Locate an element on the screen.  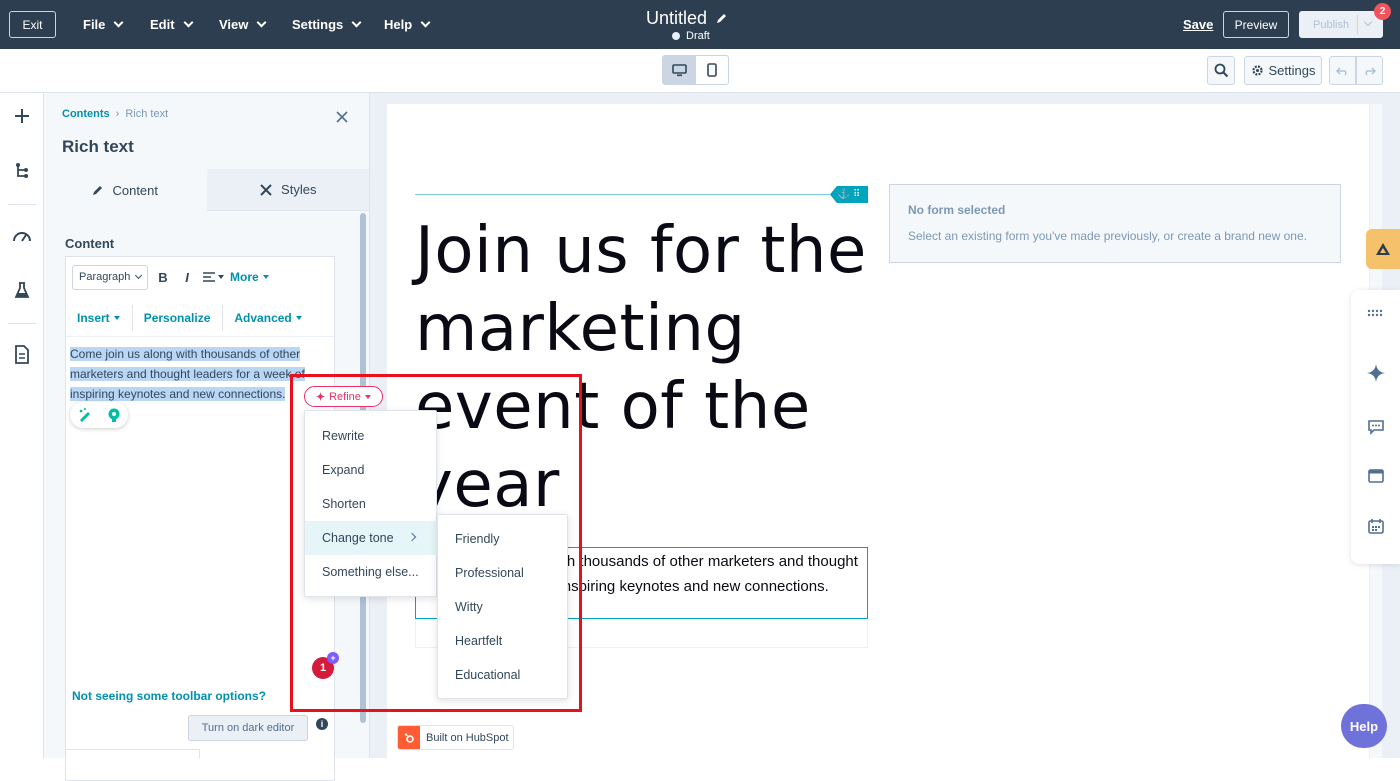
publish-button: Publish is located at coordinates (1341, 24).